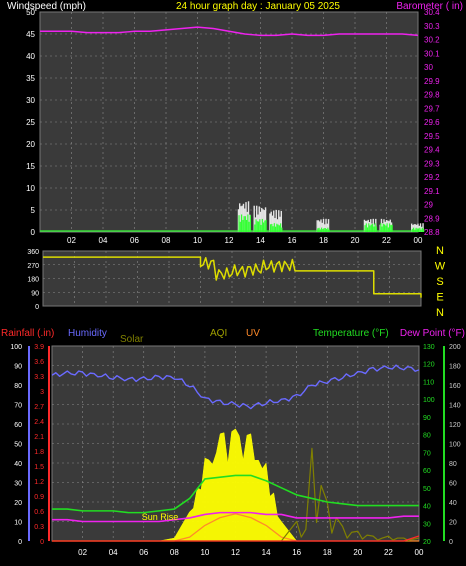  I want to click on barometer-axis-title: Barometer ( in), so click(429, 6).